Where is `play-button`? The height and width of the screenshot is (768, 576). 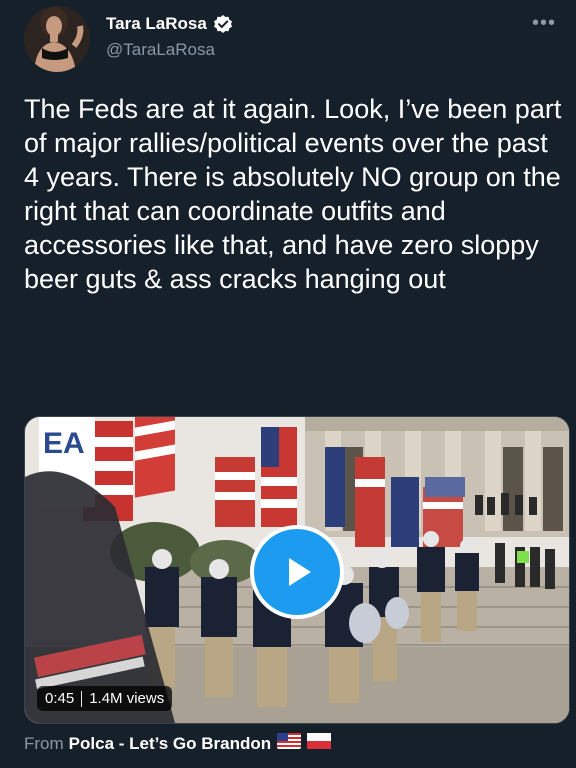
play-button is located at coordinates (297, 572).